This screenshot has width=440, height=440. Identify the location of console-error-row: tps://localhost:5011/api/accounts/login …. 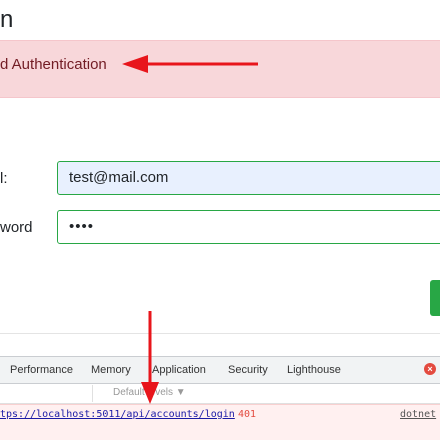
(220, 422).